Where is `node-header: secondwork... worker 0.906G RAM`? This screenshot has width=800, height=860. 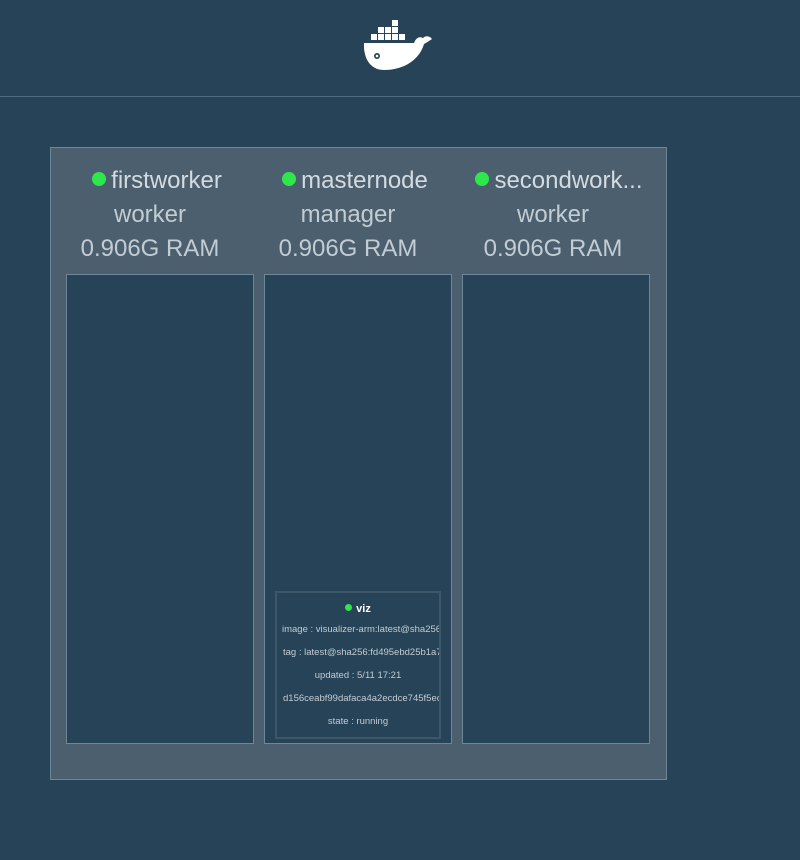 node-header: secondwork... worker 0.906G RAM is located at coordinates (546, 211).